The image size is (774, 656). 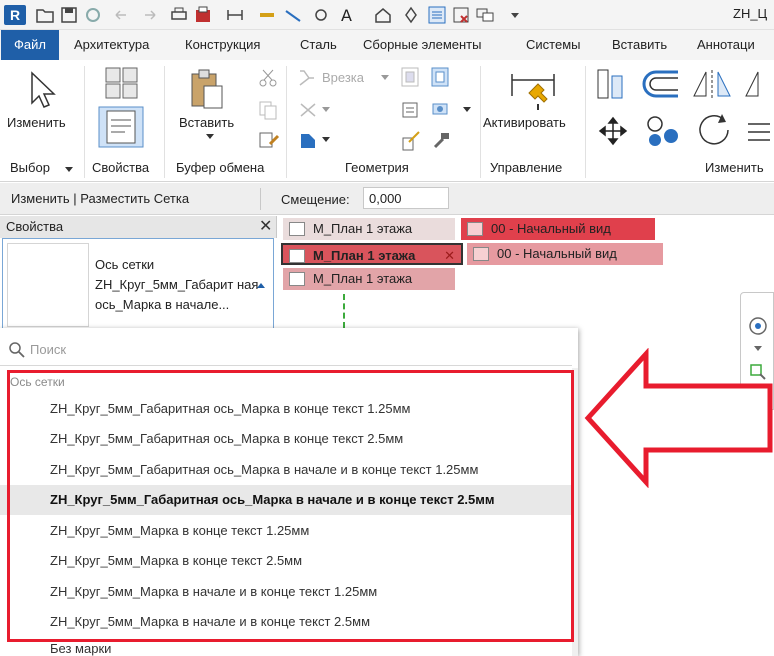 What do you see at coordinates (307, 78) in the screenshot?
I see `cope-icon` at bounding box center [307, 78].